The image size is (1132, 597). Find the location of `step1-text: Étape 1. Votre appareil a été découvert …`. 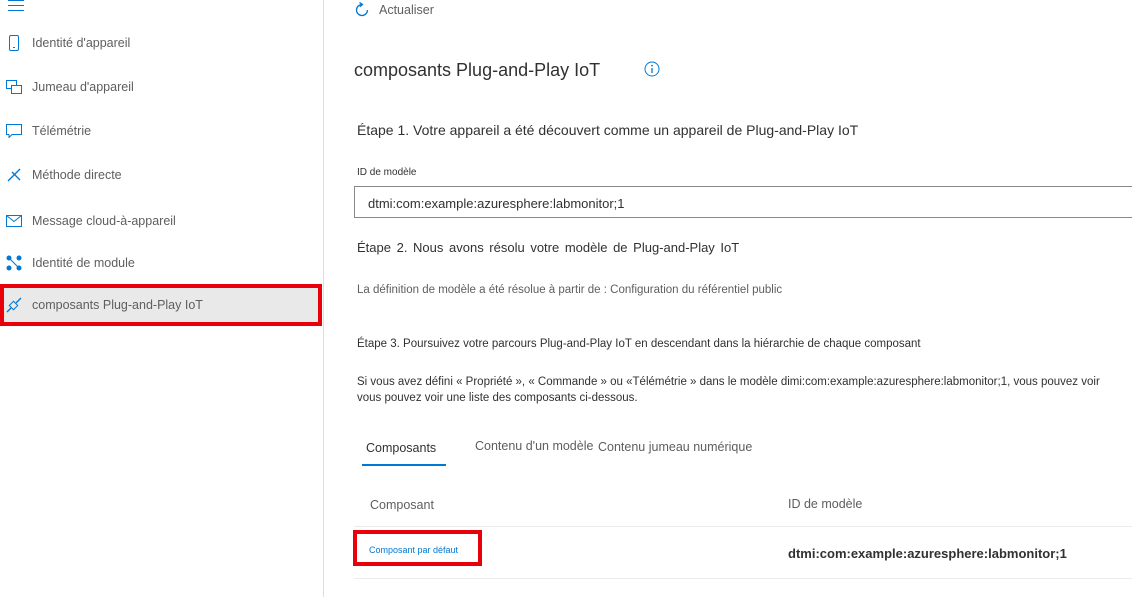

step1-text: Étape 1. Votre appareil a été découvert … is located at coordinates (608, 130).